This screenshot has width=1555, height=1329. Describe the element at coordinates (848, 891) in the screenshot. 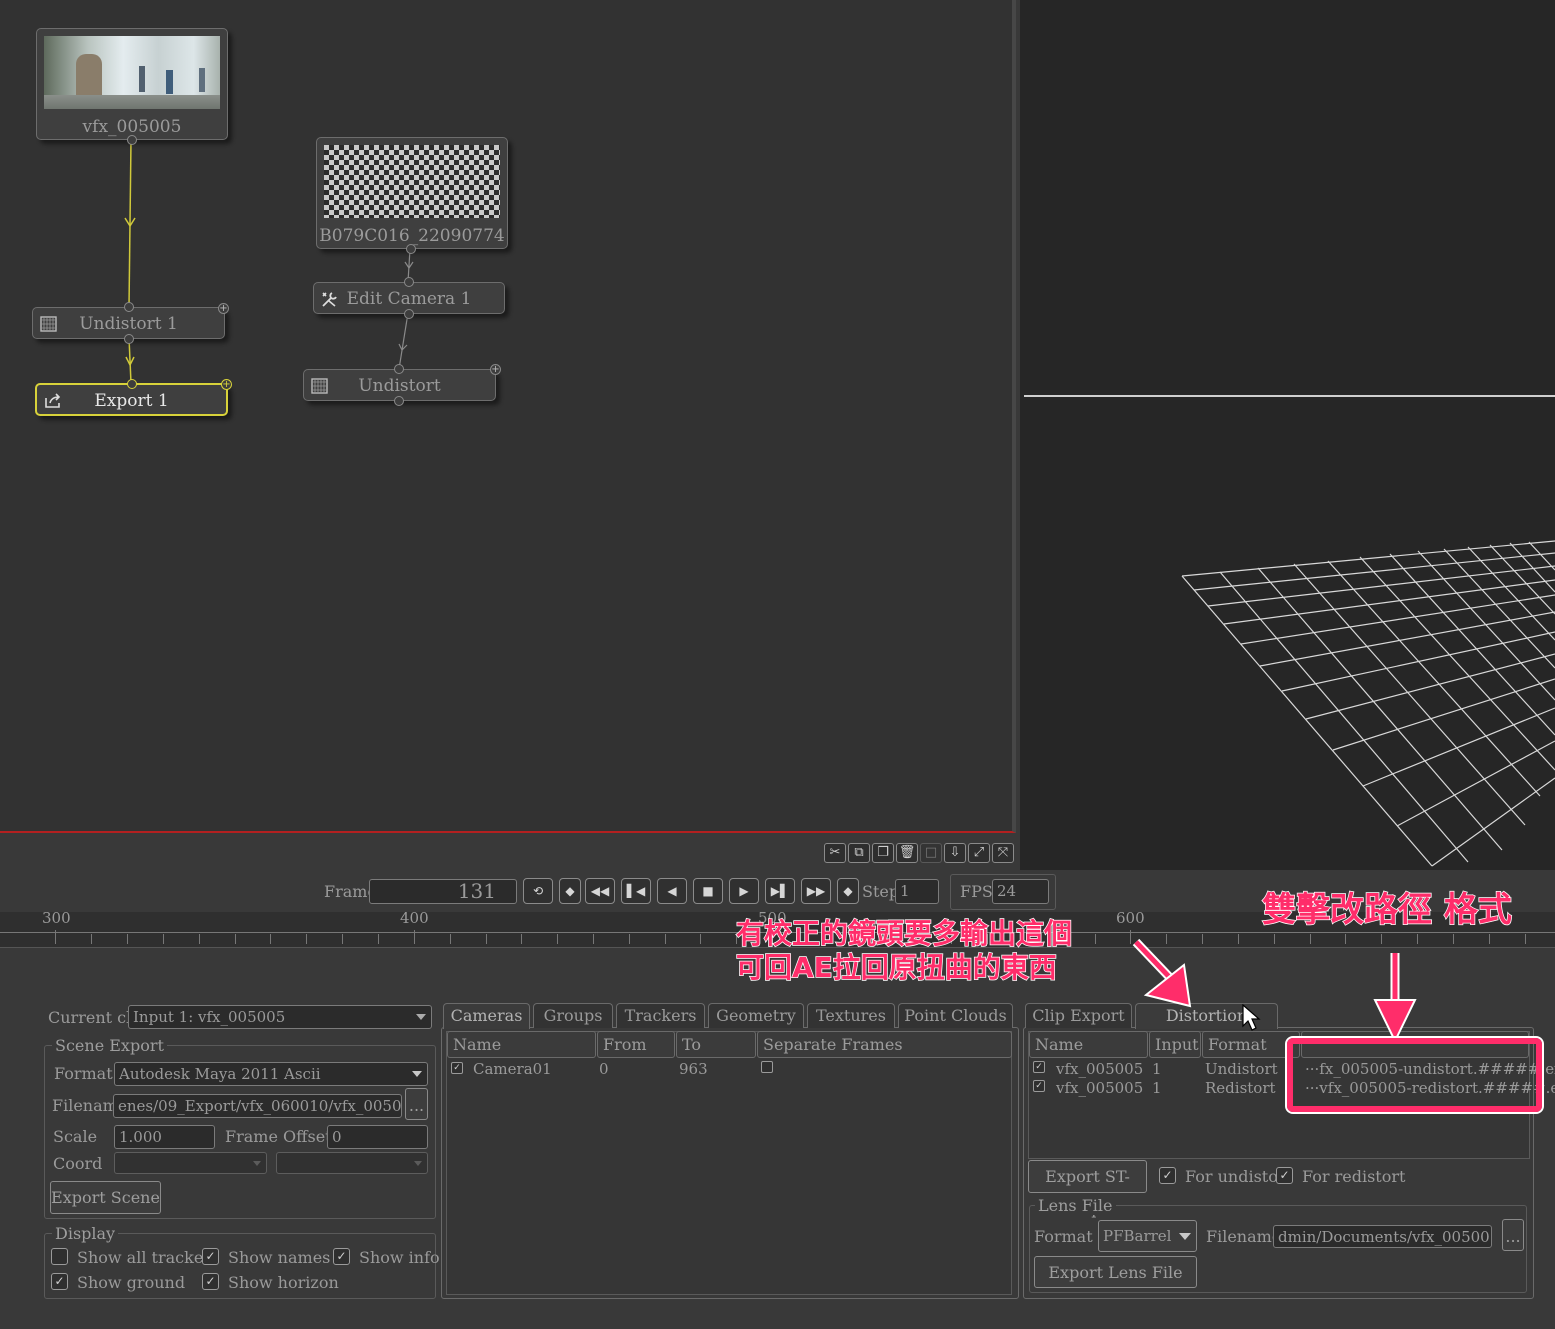

I see `keyframe-next-icon: ◆` at that location.